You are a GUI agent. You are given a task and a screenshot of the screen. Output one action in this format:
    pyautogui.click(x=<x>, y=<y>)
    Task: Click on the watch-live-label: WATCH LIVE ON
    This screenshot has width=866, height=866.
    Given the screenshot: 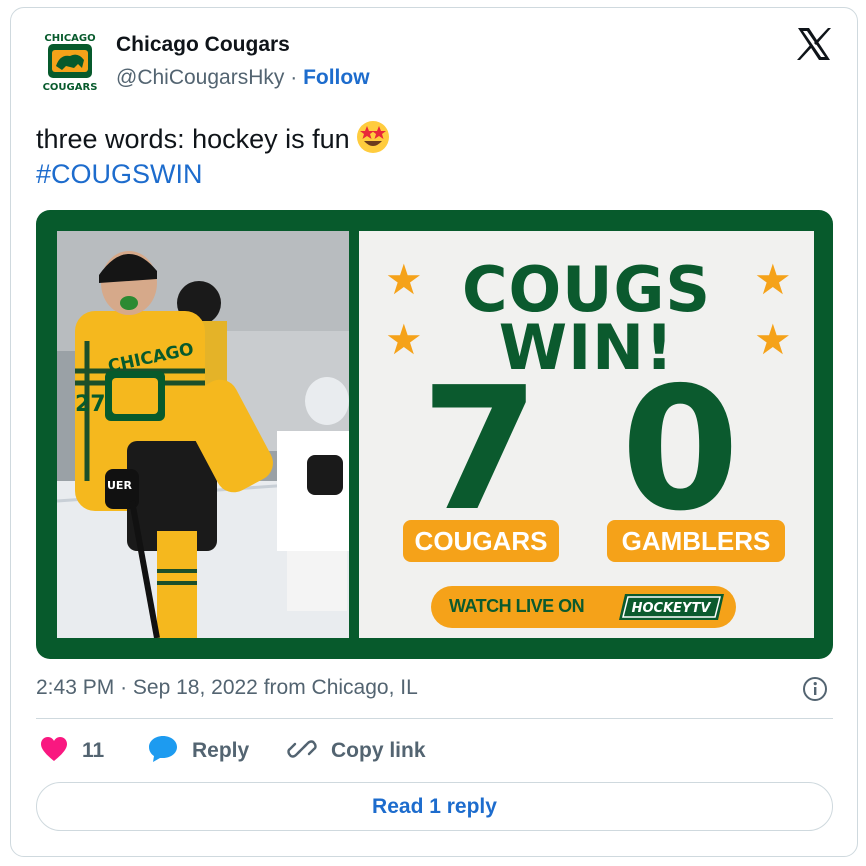 What is the action you would take?
    pyautogui.click(x=517, y=606)
    